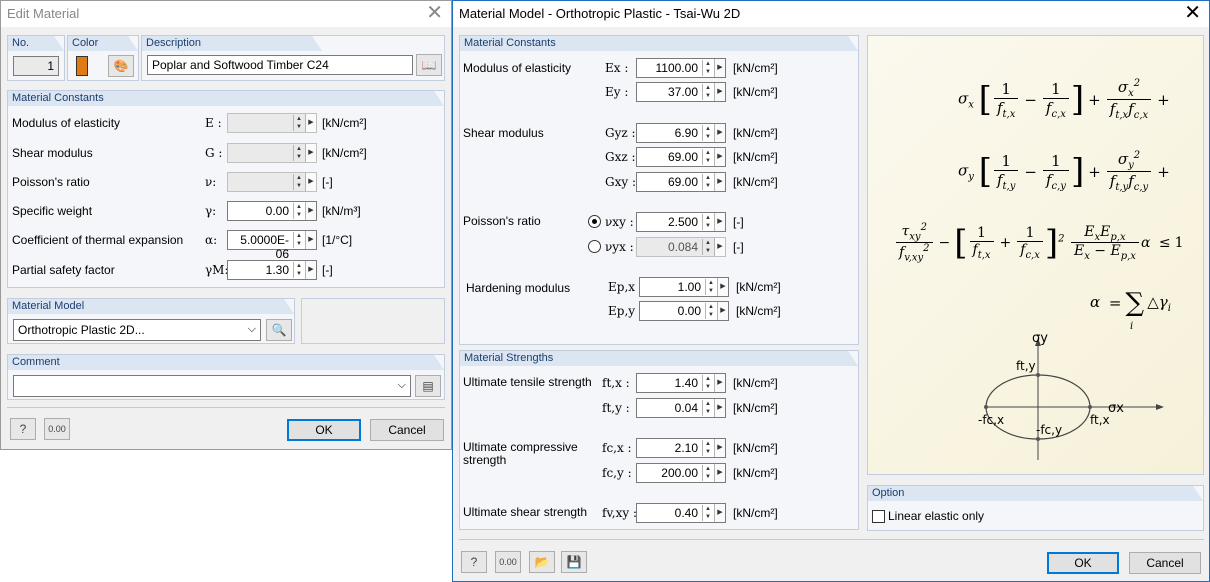  Describe the element at coordinates (681, 68) in the screenshot. I see `modulus-input: 1100.00 ▲ ▼ ▶` at that location.